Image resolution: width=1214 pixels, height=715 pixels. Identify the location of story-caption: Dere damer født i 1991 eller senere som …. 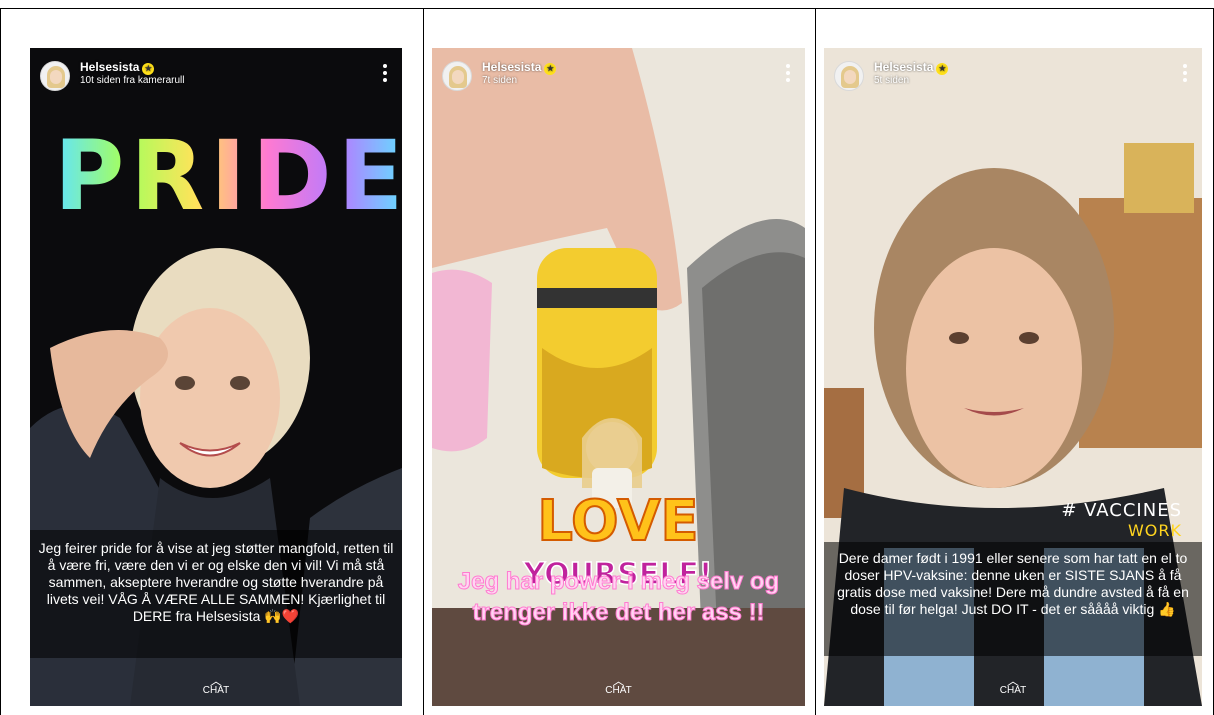
(1013, 599).